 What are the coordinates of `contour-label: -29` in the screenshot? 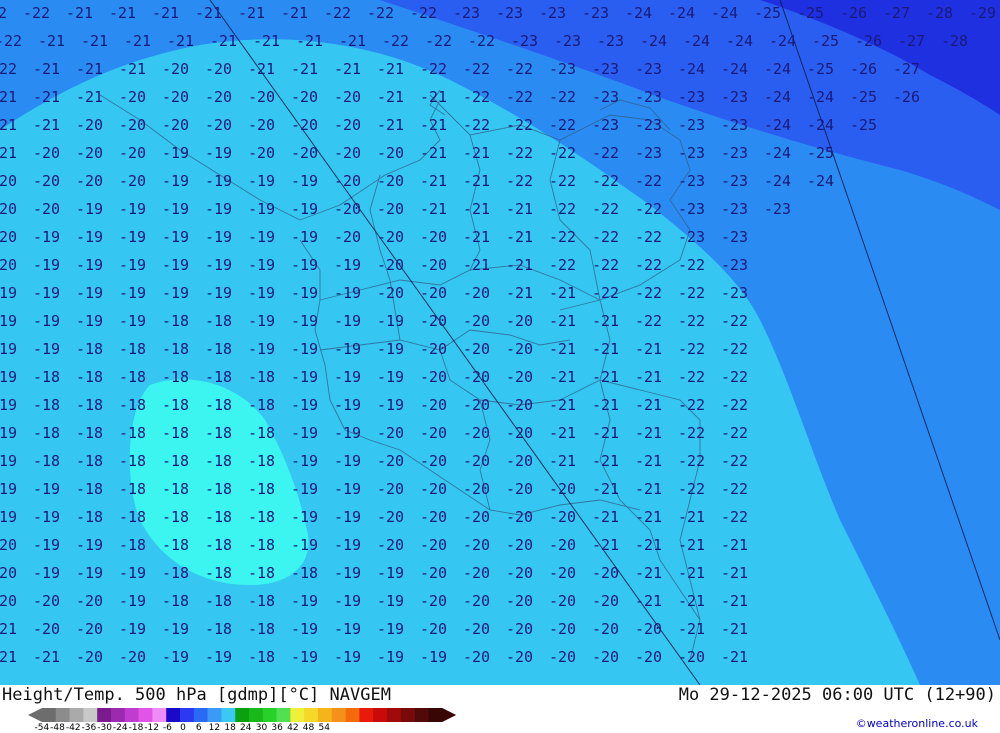 It's located at (982, 13).